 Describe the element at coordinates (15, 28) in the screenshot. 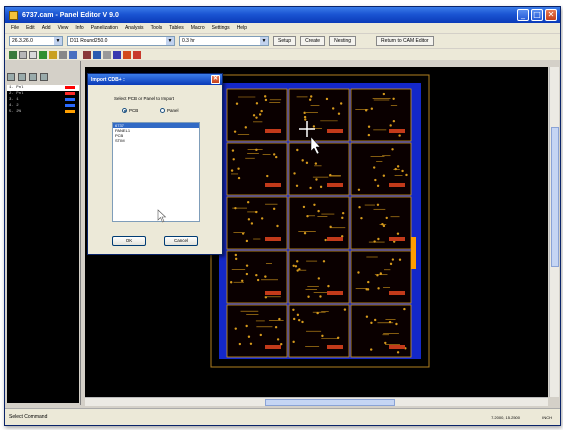

I see `menu-file: File` at that location.